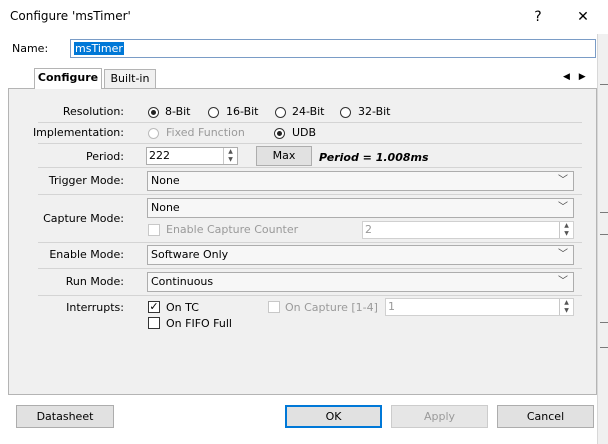 The image size is (608, 444). Describe the element at coordinates (154, 323) in the screenshot. I see `on-fifo-full-checkbox` at that location.